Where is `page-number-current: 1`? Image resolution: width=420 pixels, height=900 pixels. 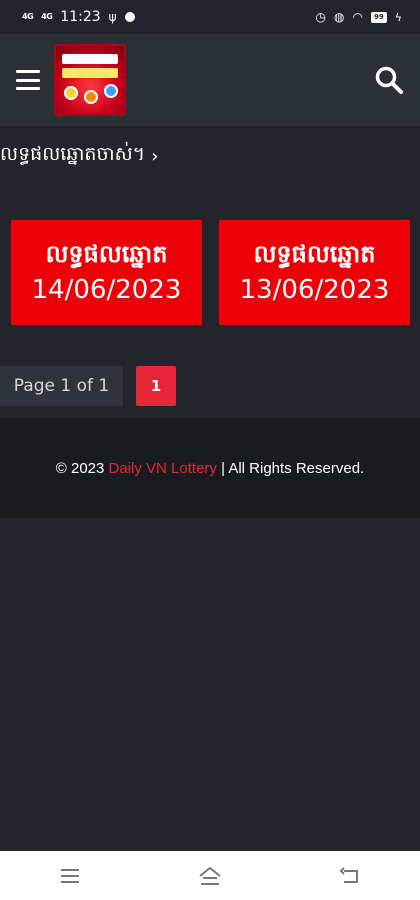
page-number-current: 1 is located at coordinates (156, 386).